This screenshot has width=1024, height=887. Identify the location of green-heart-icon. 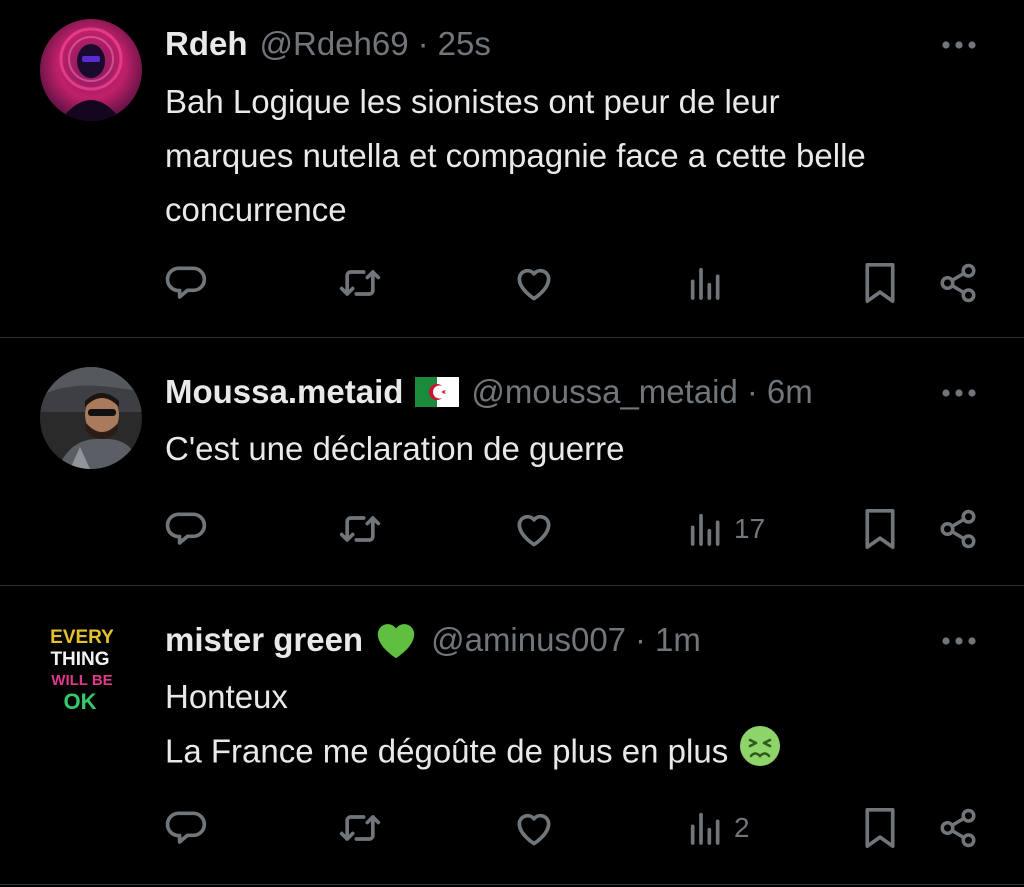
(396, 640).